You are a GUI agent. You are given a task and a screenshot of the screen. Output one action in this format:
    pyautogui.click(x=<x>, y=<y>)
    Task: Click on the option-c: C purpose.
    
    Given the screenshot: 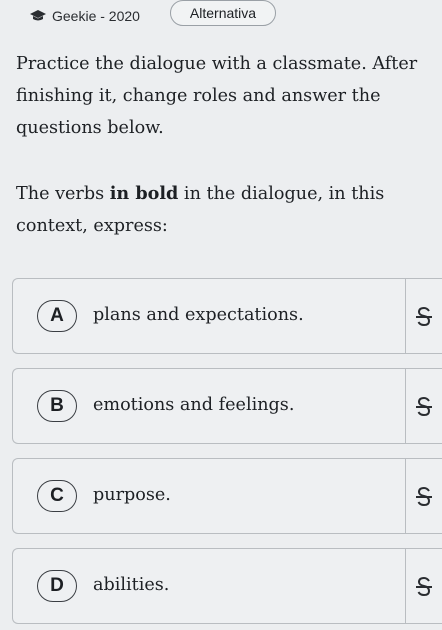 What is the action you would take?
    pyautogui.click(x=227, y=496)
    